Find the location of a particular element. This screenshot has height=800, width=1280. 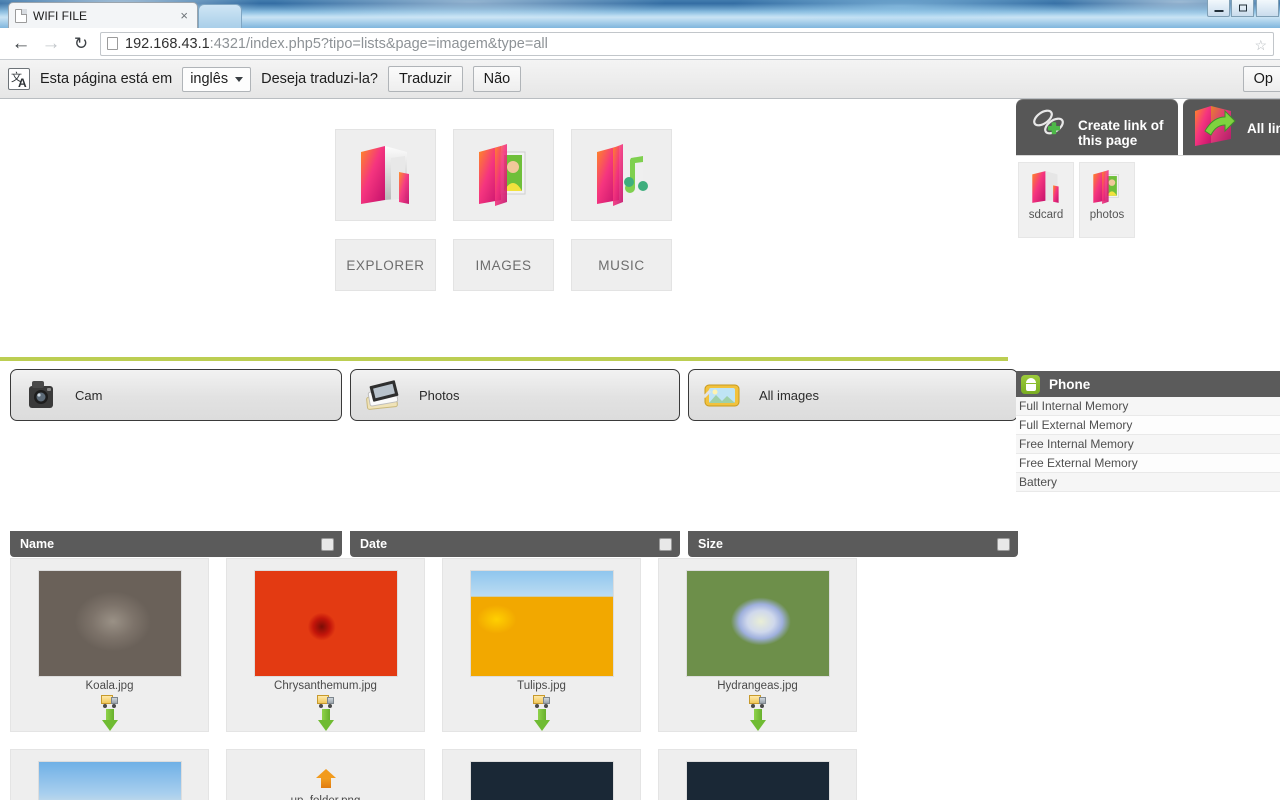

select-all-date-checkbox is located at coordinates (665, 544).